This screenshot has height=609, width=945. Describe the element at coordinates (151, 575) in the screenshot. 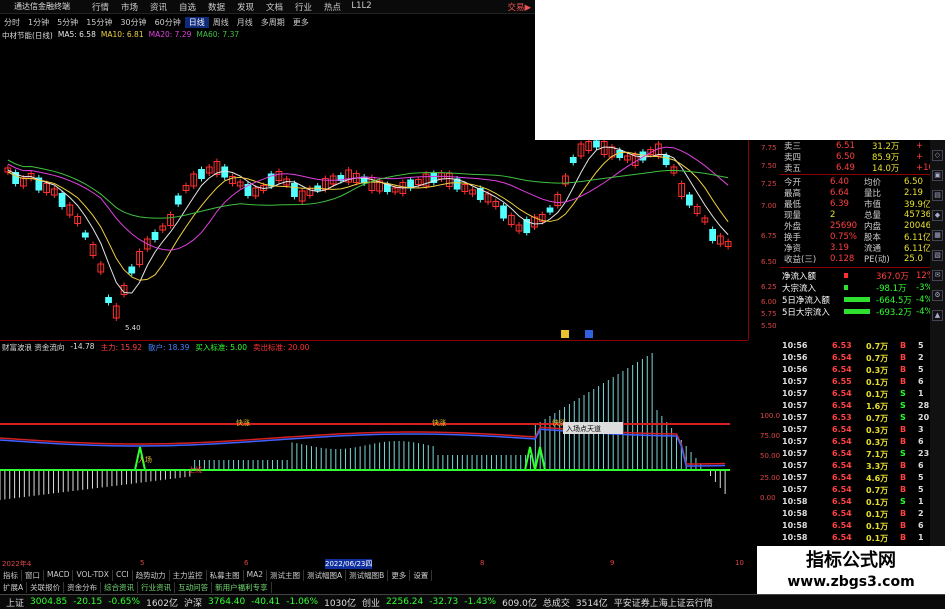

I see `indicator-tab: 趋势动力` at that location.